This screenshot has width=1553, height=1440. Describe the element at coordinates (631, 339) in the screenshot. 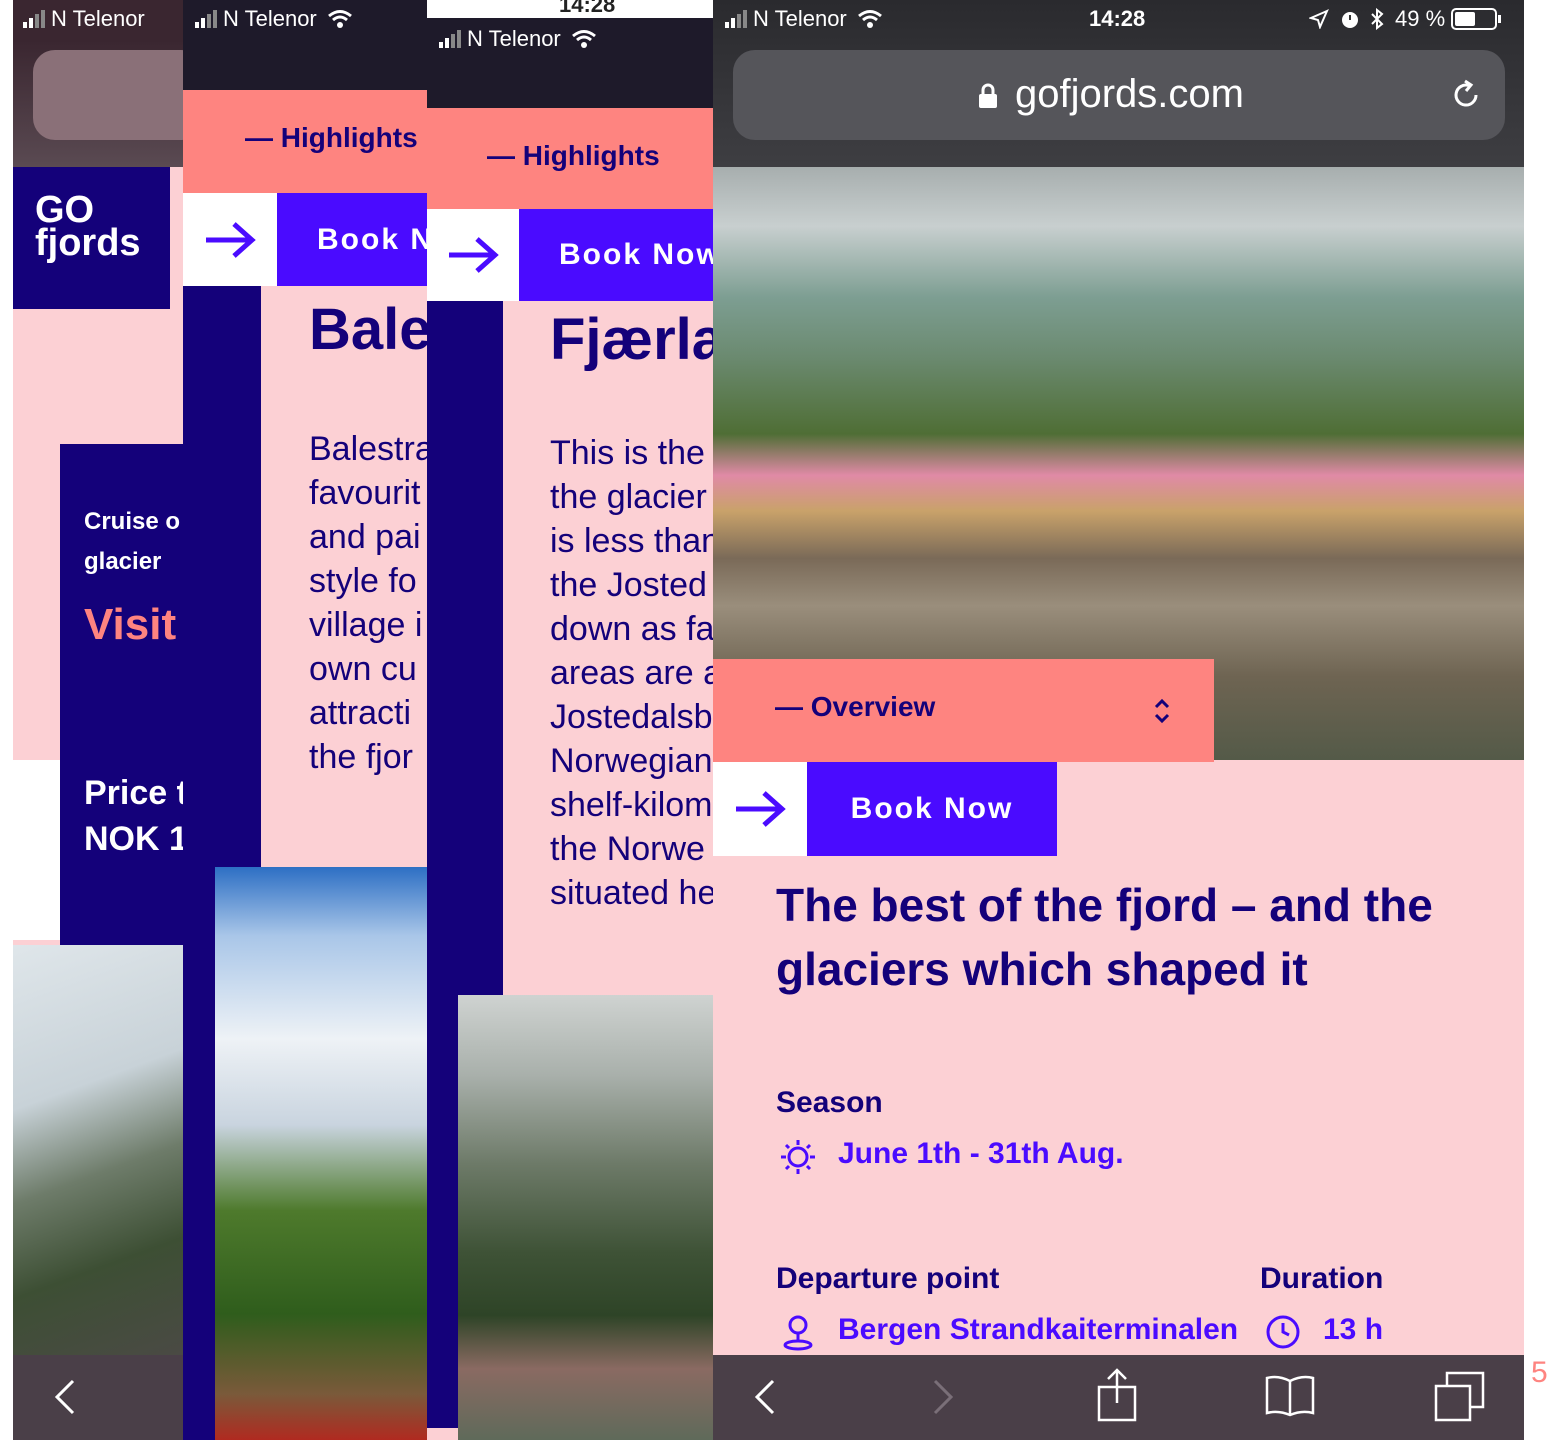

I see `place-title: Fjærla` at that location.